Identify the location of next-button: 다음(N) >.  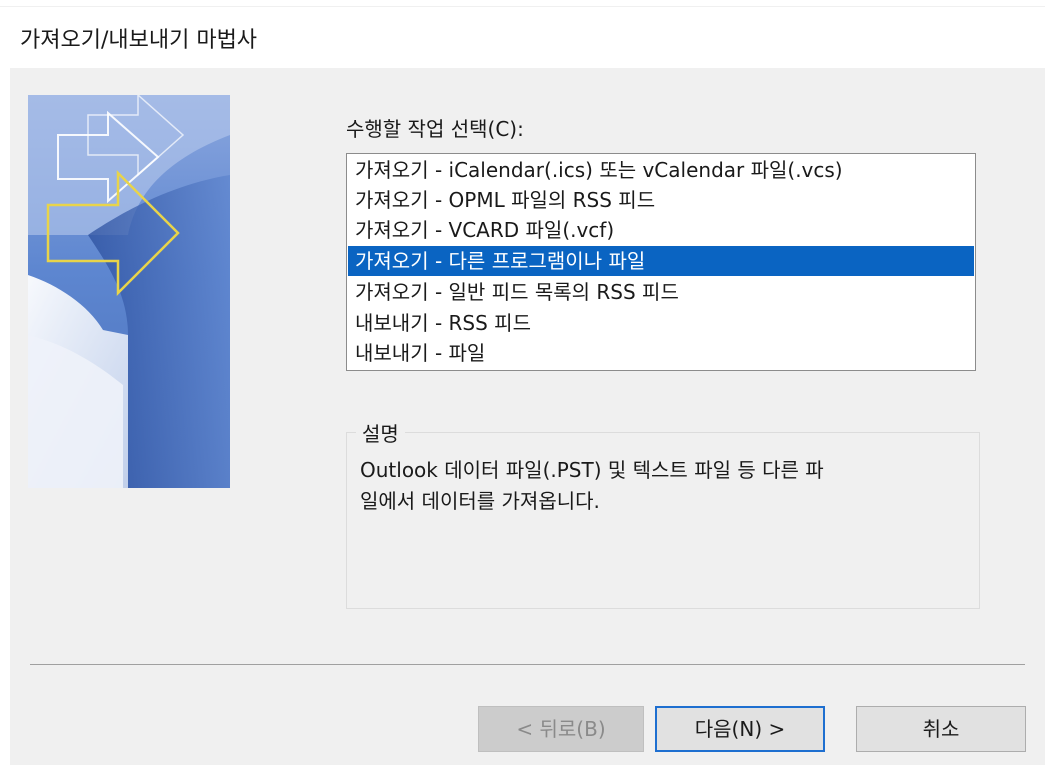
(740, 729).